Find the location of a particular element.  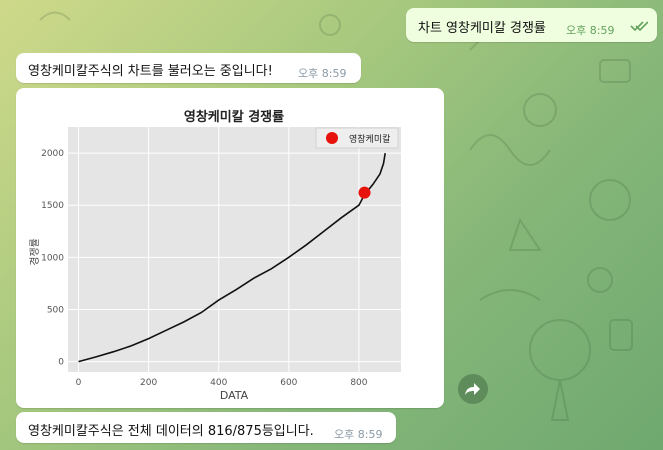

y-tick-label: 1000 is located at coordinates (52, 258).